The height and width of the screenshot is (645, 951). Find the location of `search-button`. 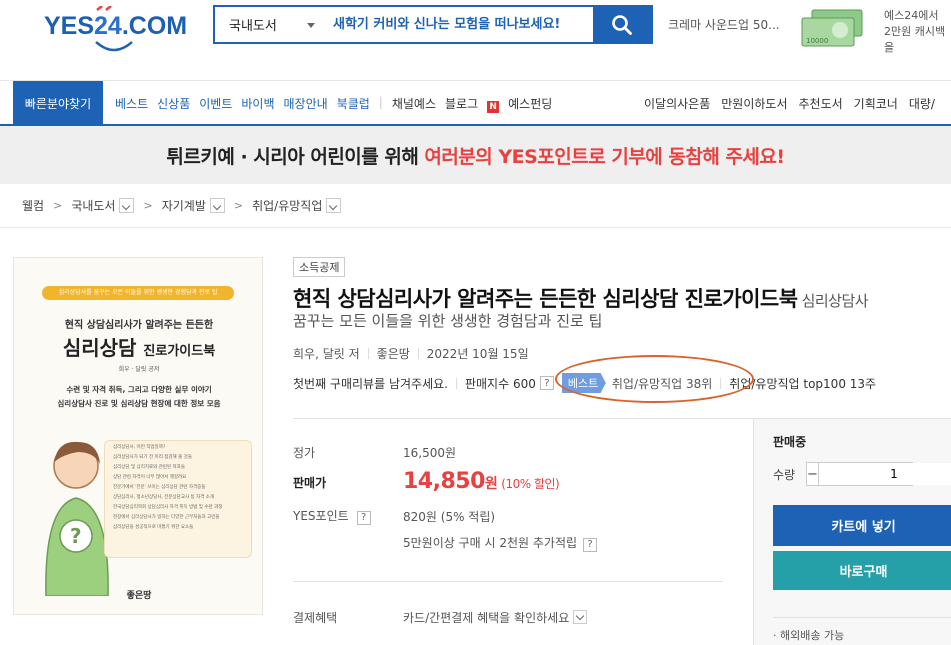

search-button is located at coordinates (622, 24).